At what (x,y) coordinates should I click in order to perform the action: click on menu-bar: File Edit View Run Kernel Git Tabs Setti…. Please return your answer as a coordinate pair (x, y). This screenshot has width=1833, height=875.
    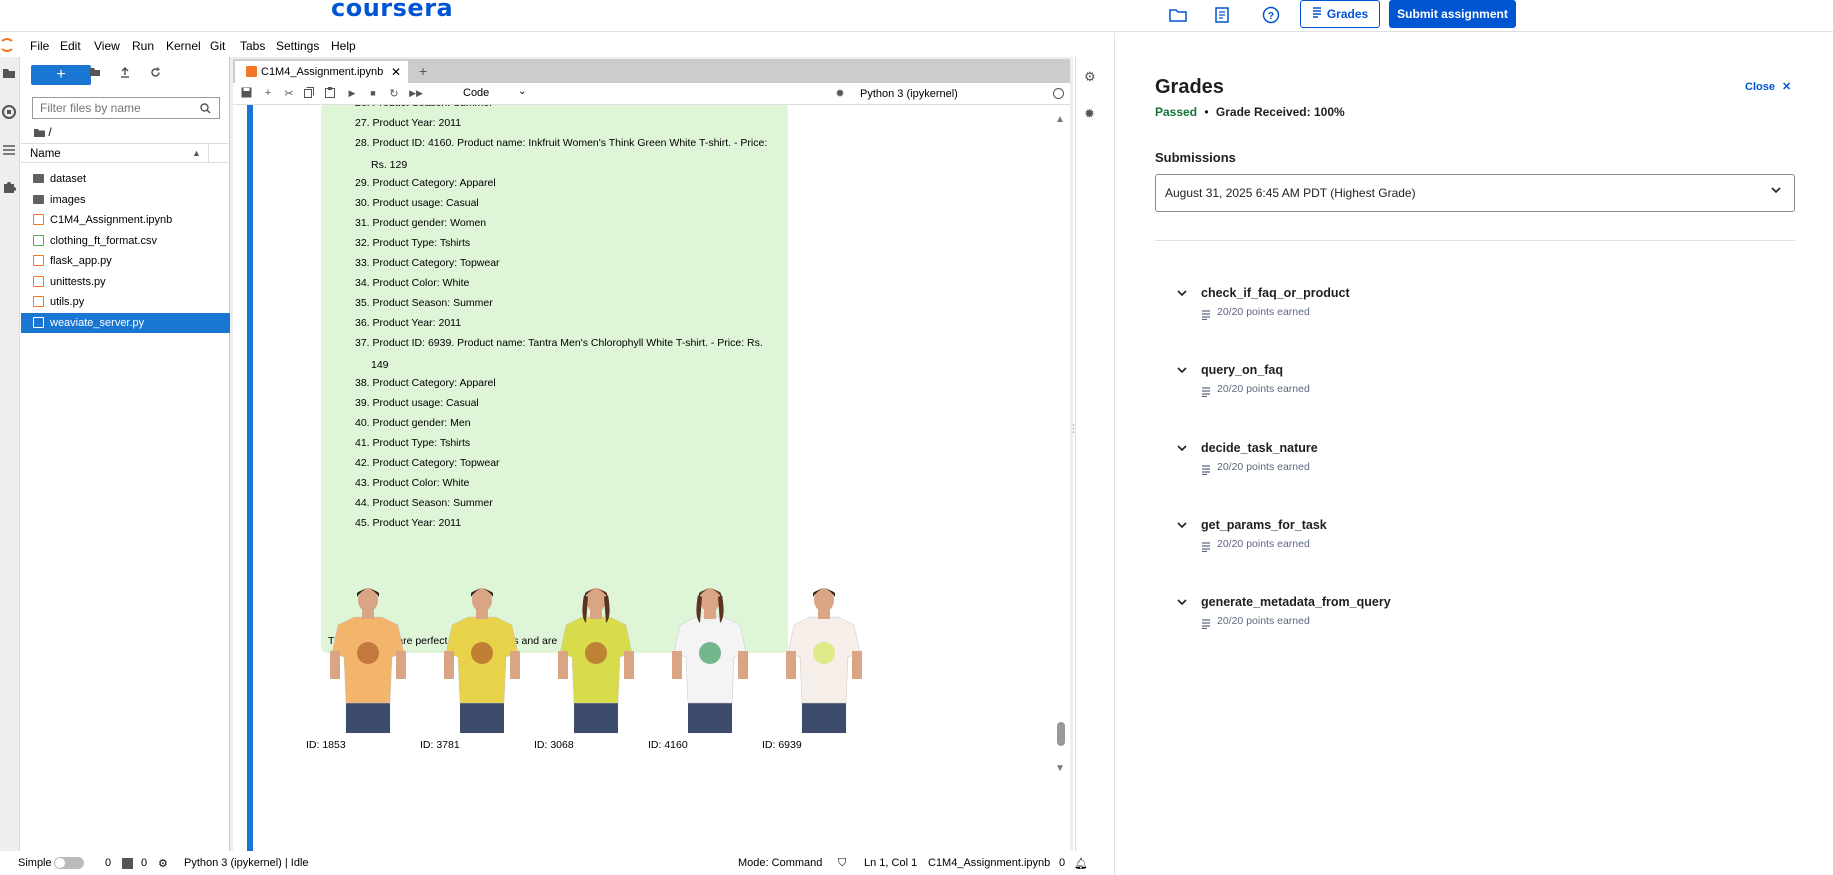
    Looking at the image, I should click on (557, 45).